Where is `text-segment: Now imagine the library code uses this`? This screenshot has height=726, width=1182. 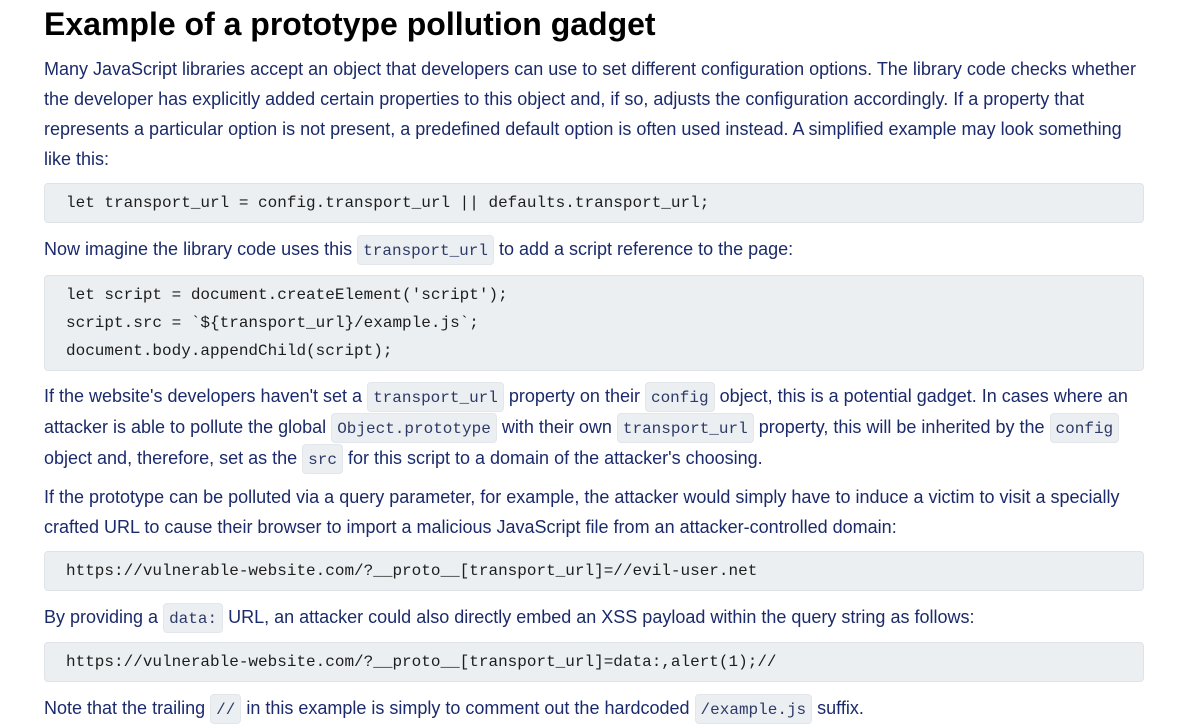 text-segment: Now imagine the library code uses this is located at coordinates (201, 249).